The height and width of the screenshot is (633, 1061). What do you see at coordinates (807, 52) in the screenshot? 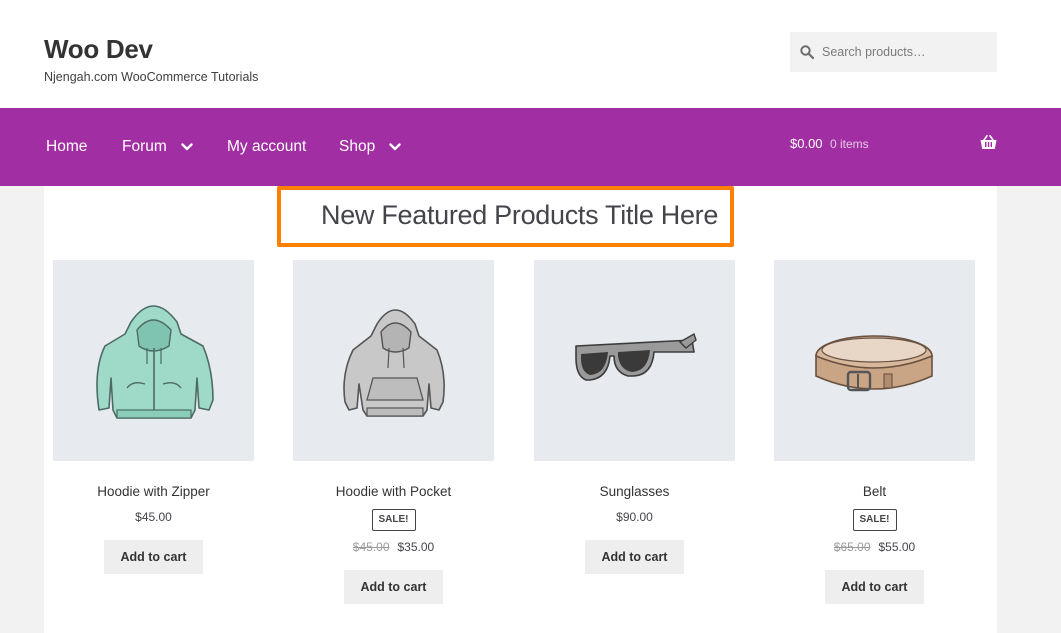
I see `search-icon` at bounding box center [807, 52].